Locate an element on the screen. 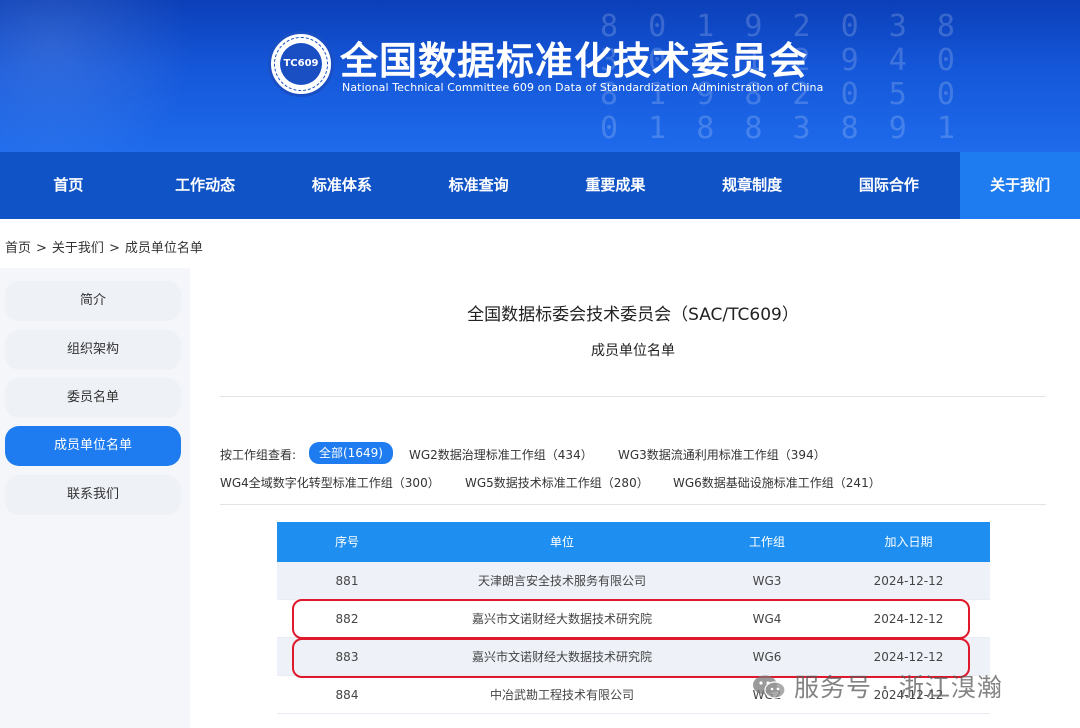 The width and height of the screenshot is (1080, 728). breadcrumb: 首页 > 关于我们 > 成员单位名单 is located at coordinates (104, 246).